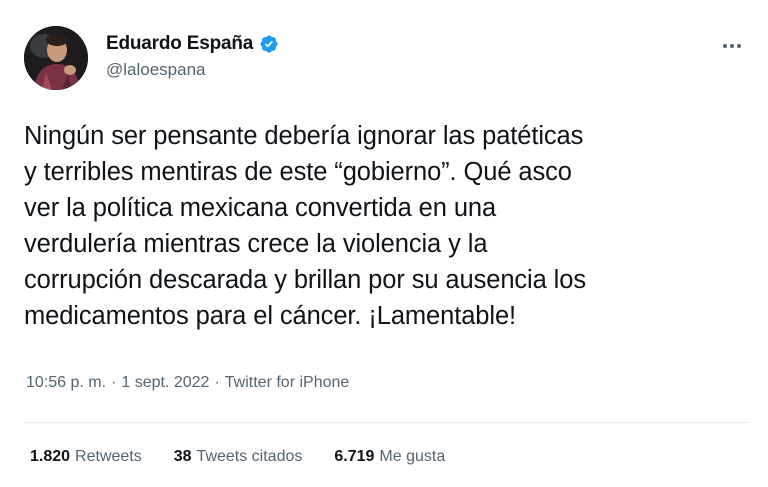 The height and width of the screenshot is (487, 768). What do you see at coordinates (386, 422) in the screenshot?
I see `divider` at bounding box center [386, 422].